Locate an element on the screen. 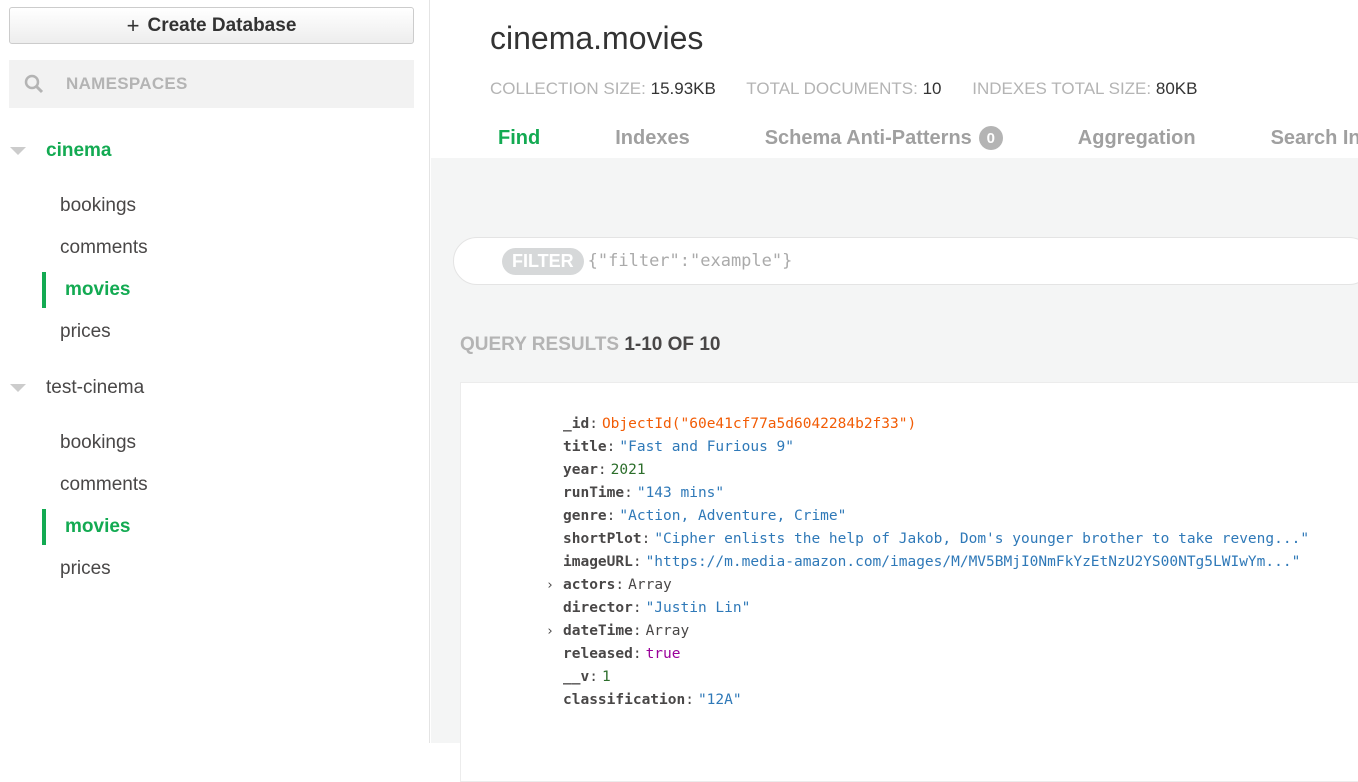  document-field: runTime: "143 mins" is located at coordinates (643, 493).